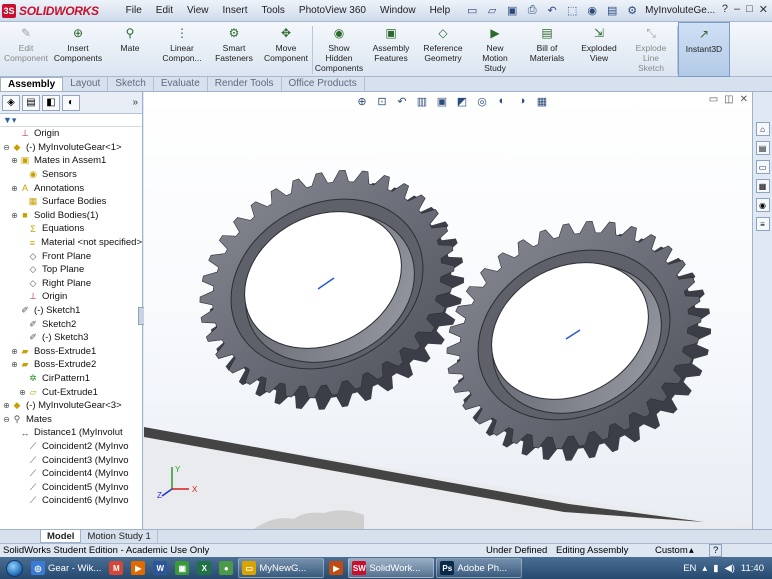 The height and width of the screenshot is (579, 772). What do you see at coordinates (160, 568) in the screenshot?
I see `taskbar-word-button: W` at bounding box center [160, 568].